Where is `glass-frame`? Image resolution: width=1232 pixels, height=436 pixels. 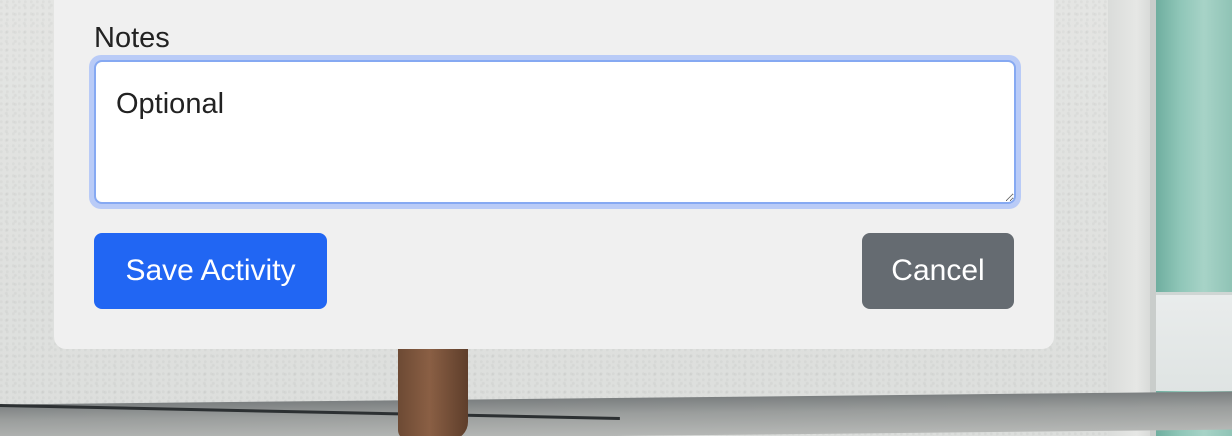
glass-frame is located at coordinates (1194, 341).